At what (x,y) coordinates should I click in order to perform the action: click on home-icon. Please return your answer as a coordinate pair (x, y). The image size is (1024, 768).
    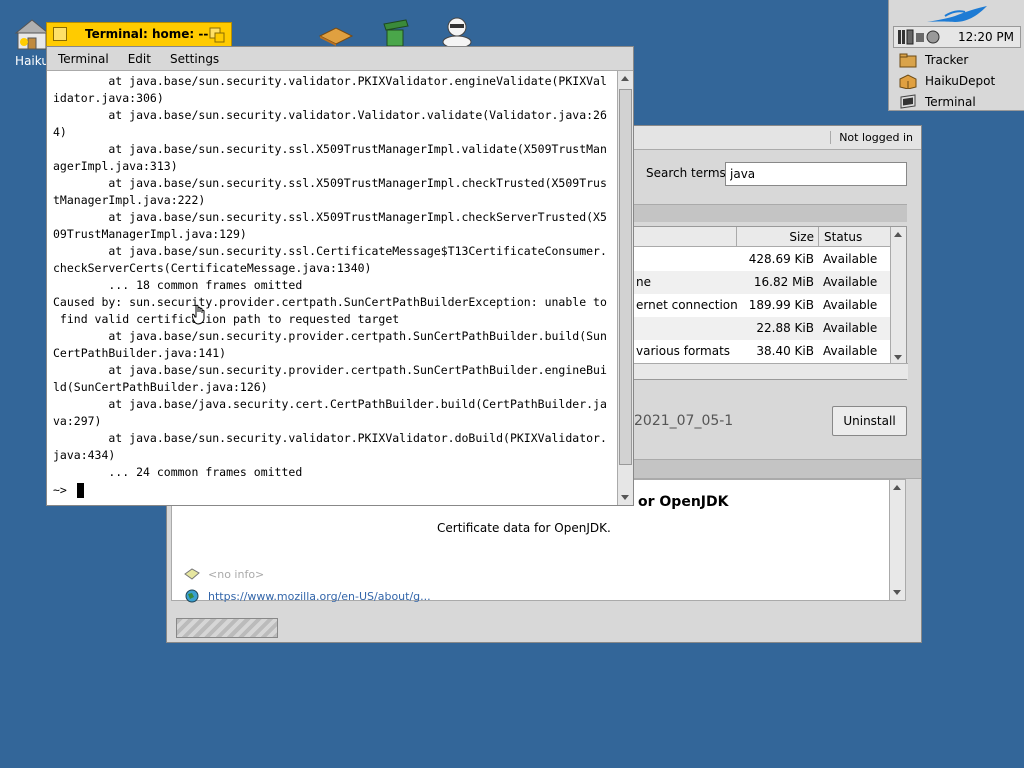
    Looking at the image, I should click on (32, 34).